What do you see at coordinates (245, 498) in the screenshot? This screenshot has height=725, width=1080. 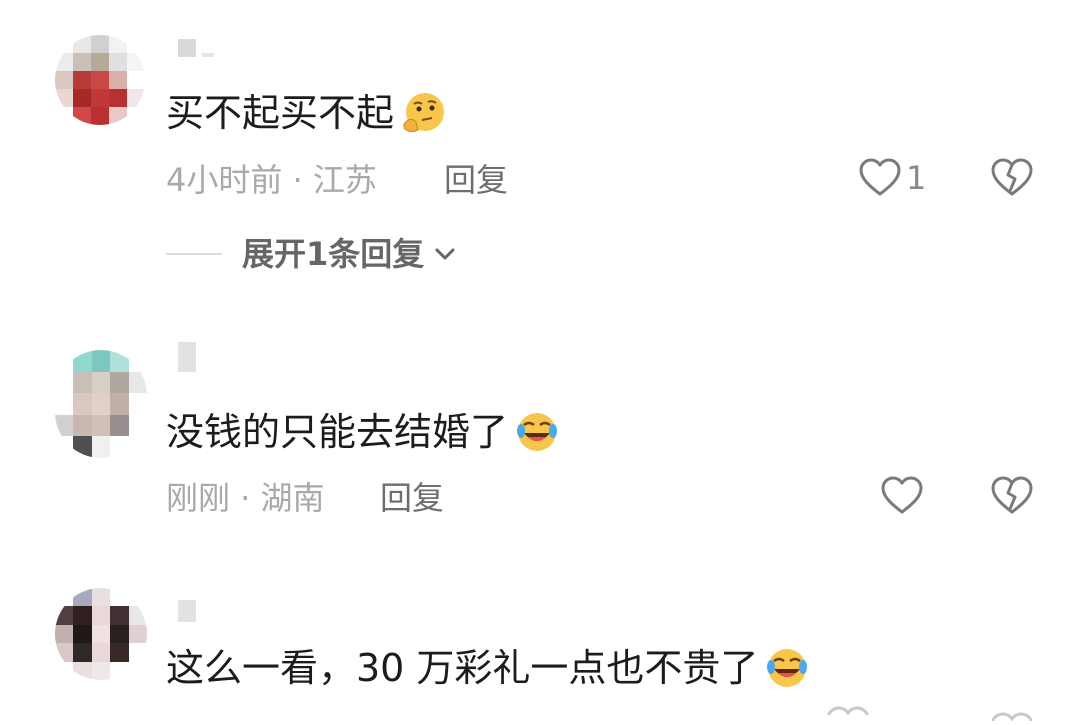 I see `comment-meta: 刚刚 · 湖南` at bounding box center [245, 498].